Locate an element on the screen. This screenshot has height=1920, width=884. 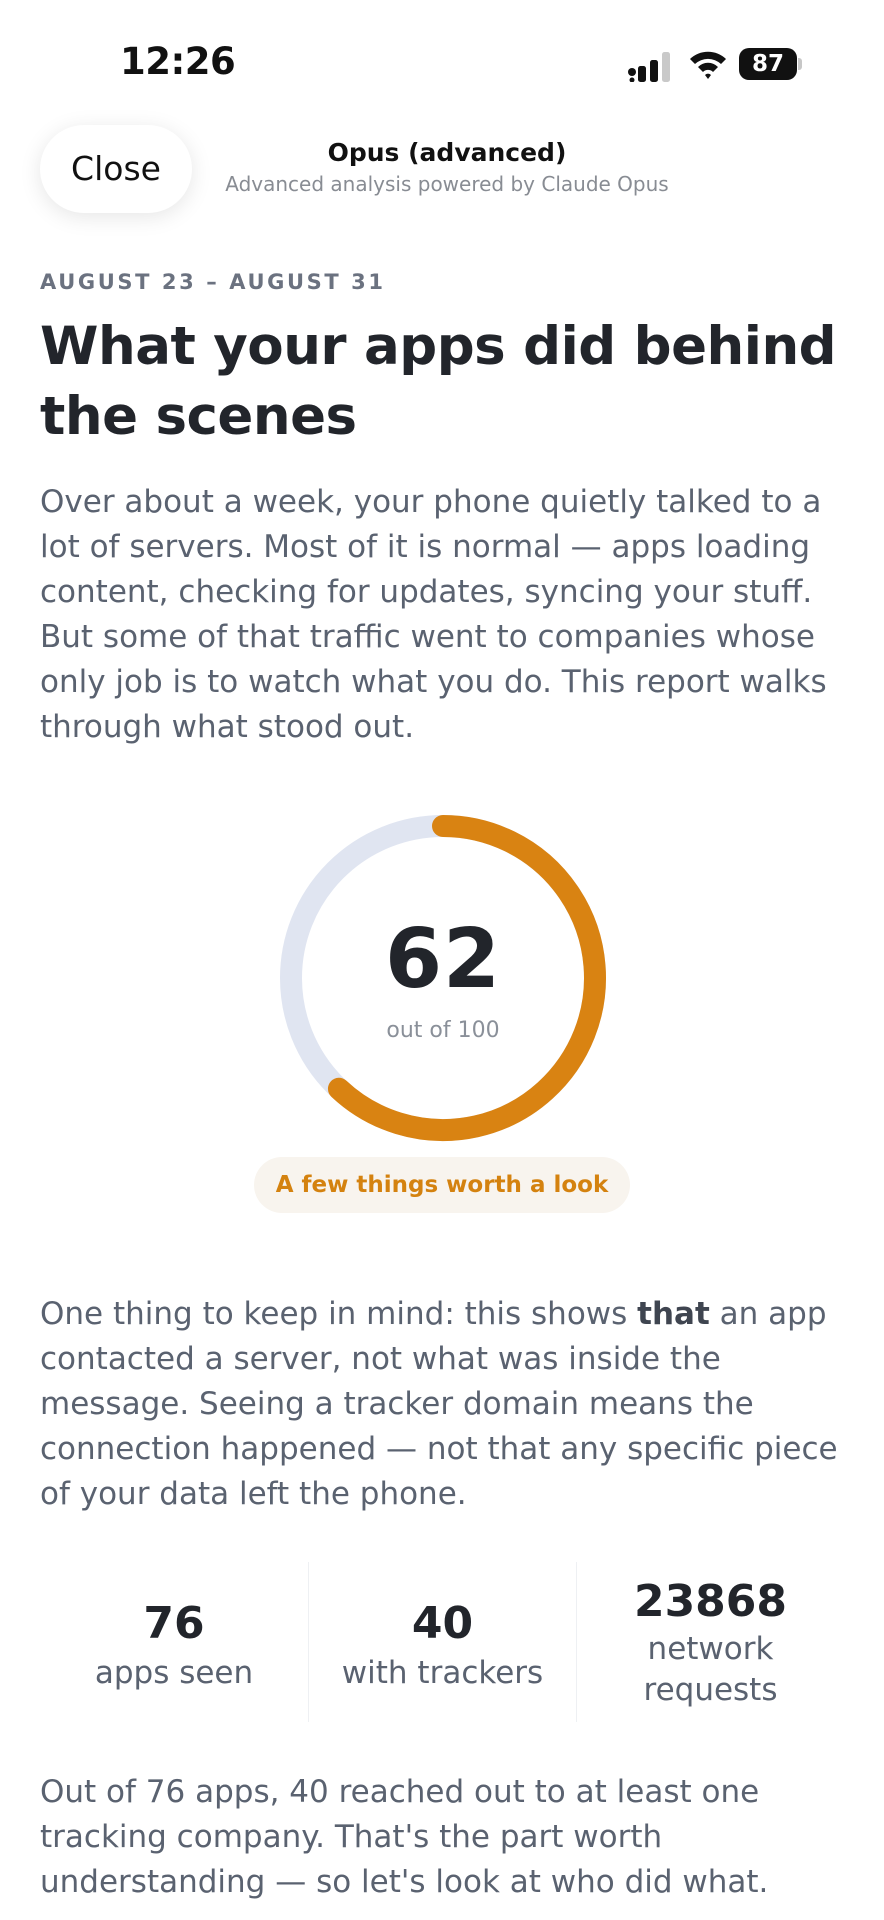
stat-network-requests: 23868 network requests is located at coordinates (710, 1642).